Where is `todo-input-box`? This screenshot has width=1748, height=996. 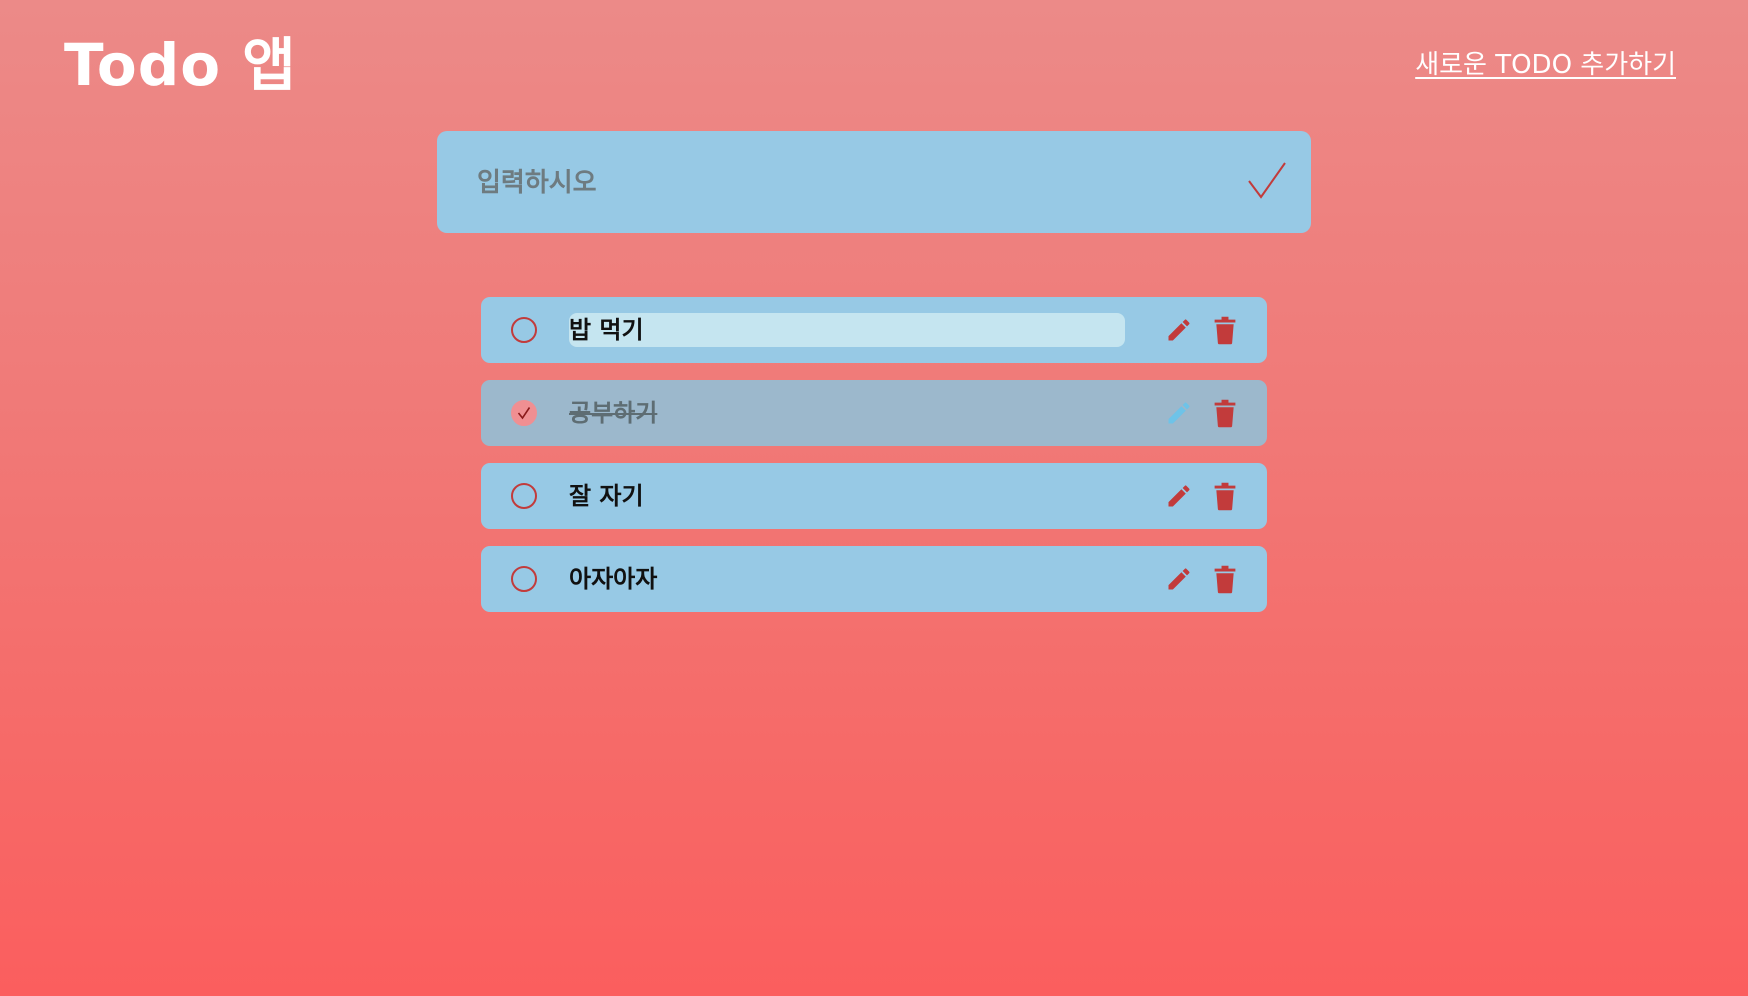
todo-input-box is located at coordinates (874, 182).